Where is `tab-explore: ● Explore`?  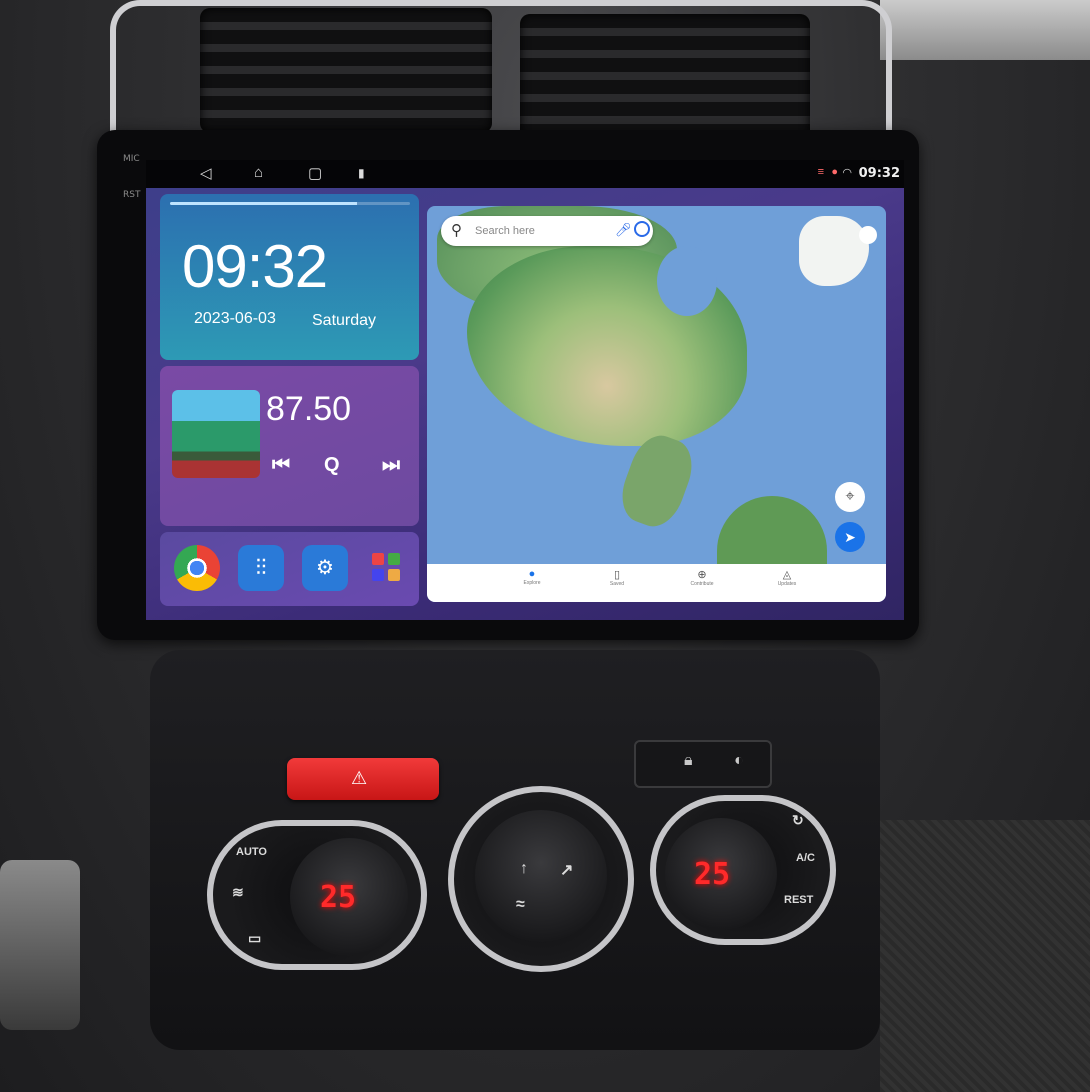
tab-explore: ● Explore is located at coordinates (532, 577).